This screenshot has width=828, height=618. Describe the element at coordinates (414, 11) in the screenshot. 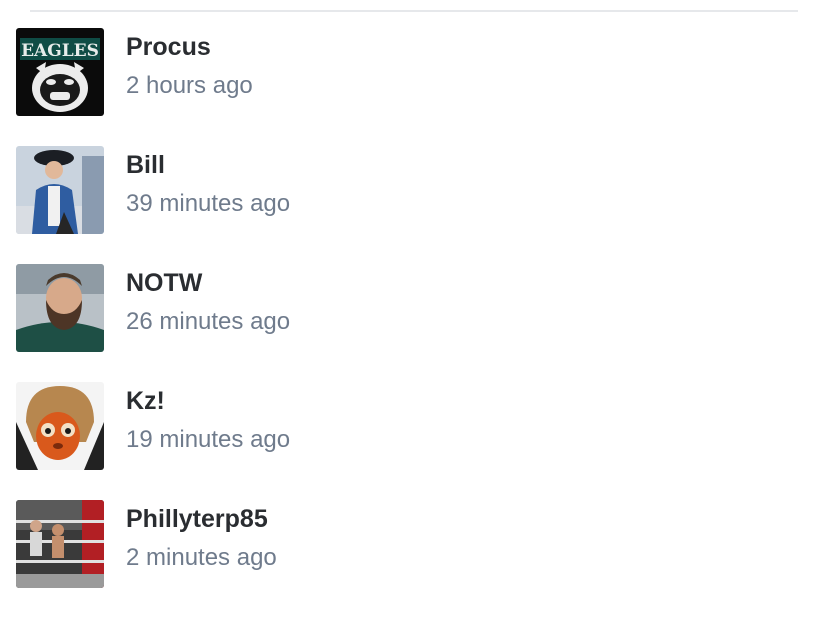

I see `top-divider` at that location.